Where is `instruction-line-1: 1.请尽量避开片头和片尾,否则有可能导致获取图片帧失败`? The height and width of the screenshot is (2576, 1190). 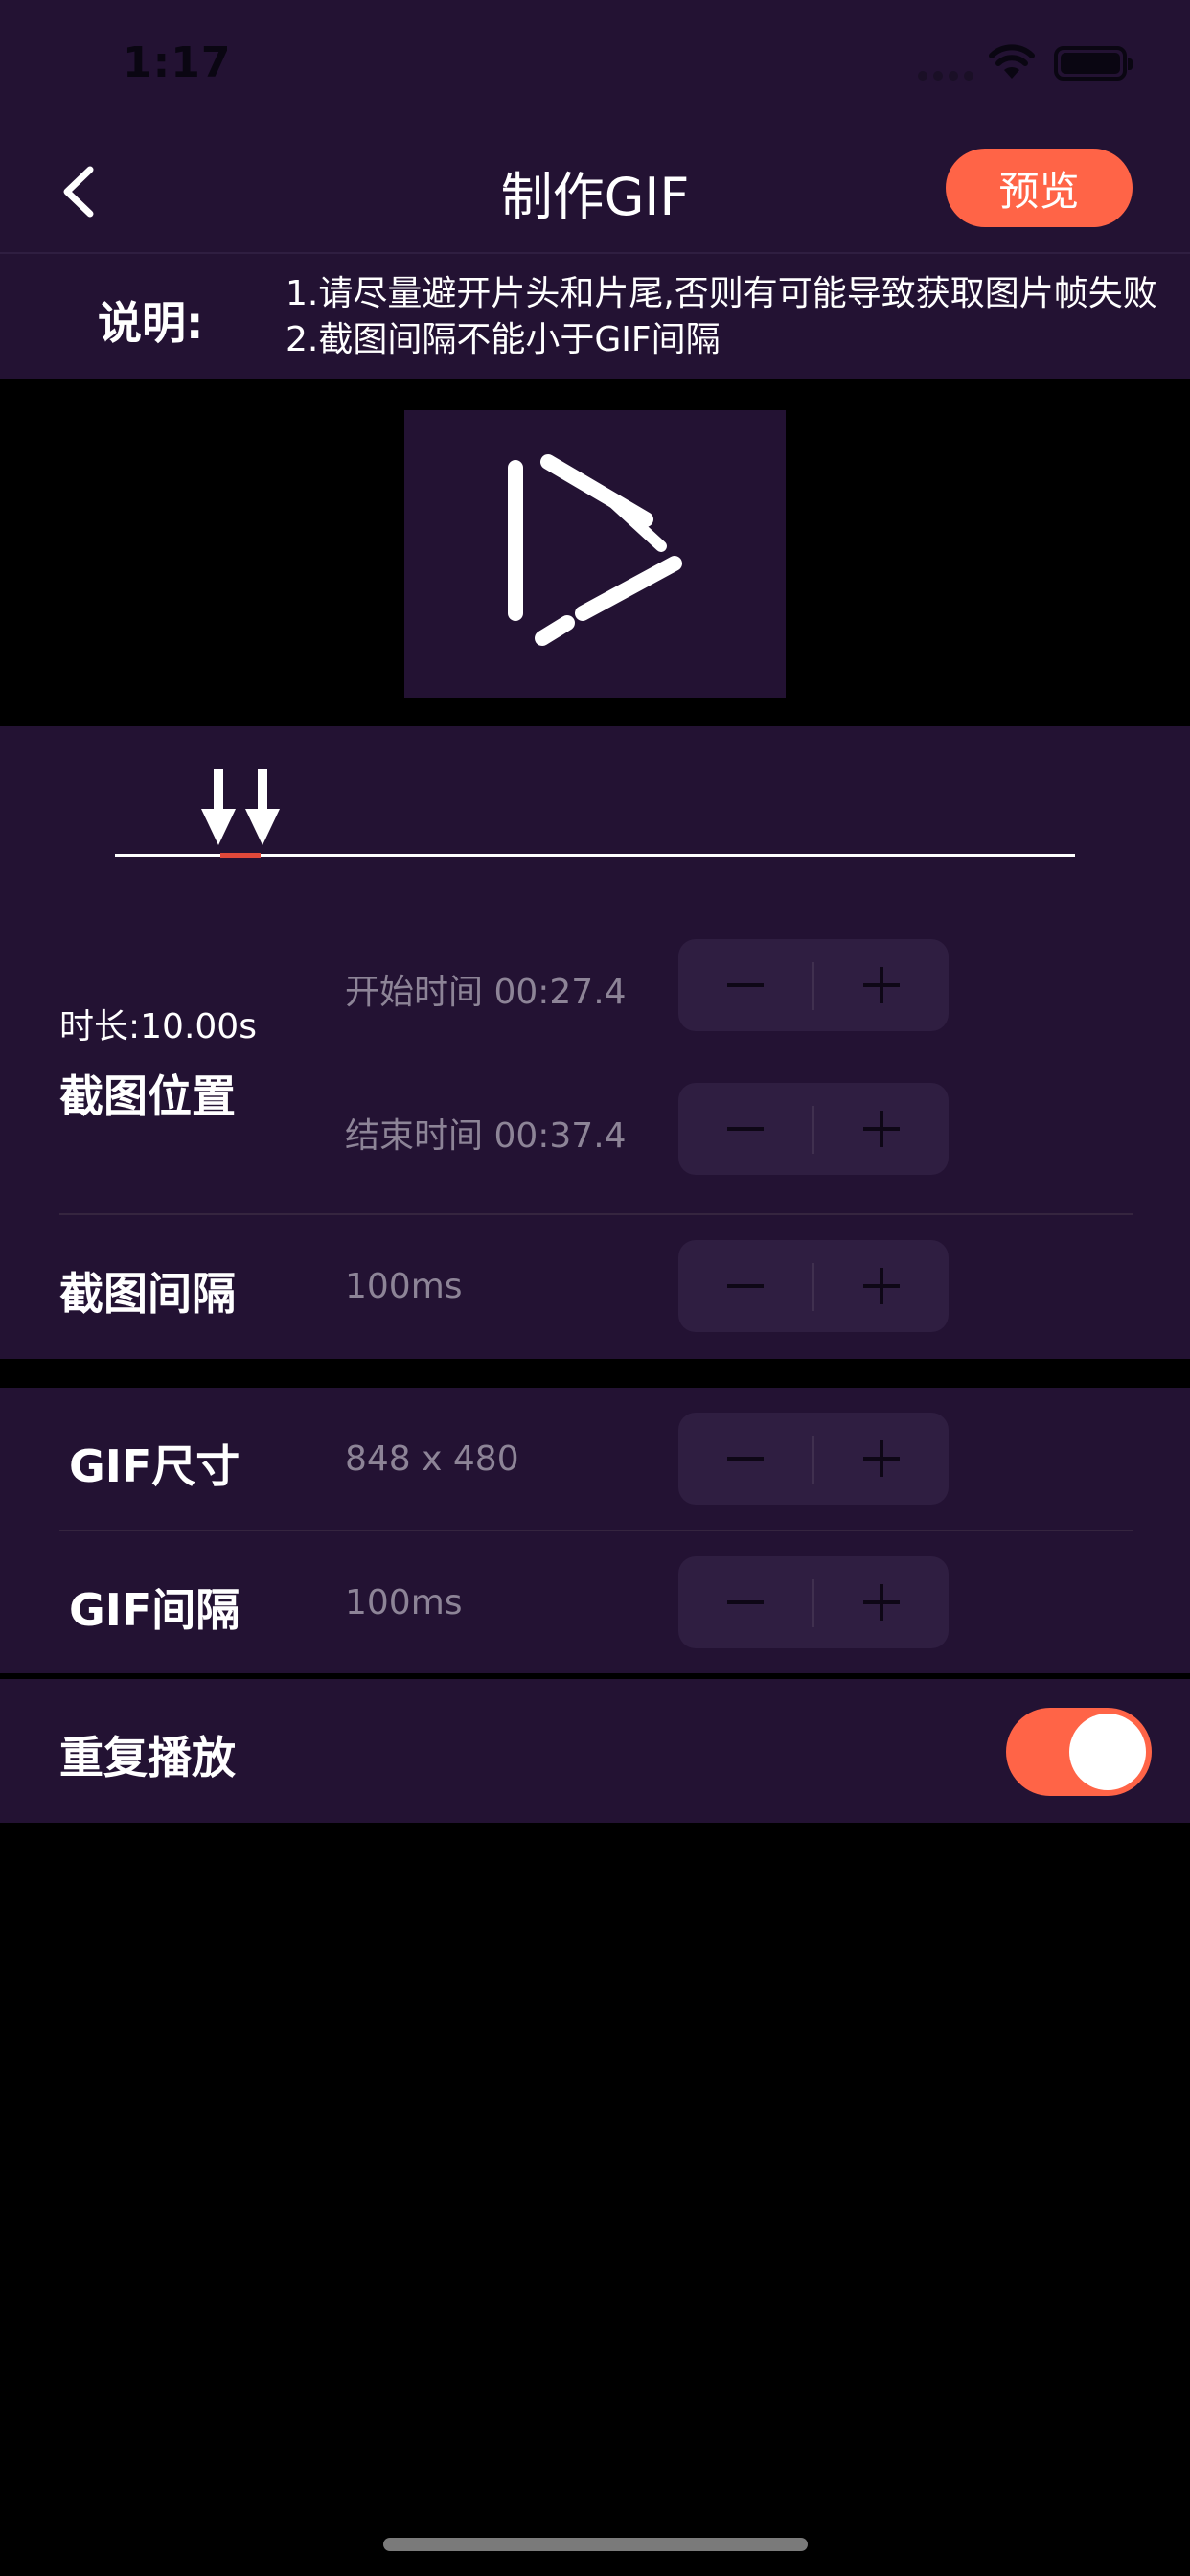
instruction-line-1: 1.请尽量避开片头和片尾,否则有可能导致获取图片帧失败 is located at coordinates (722, 293).